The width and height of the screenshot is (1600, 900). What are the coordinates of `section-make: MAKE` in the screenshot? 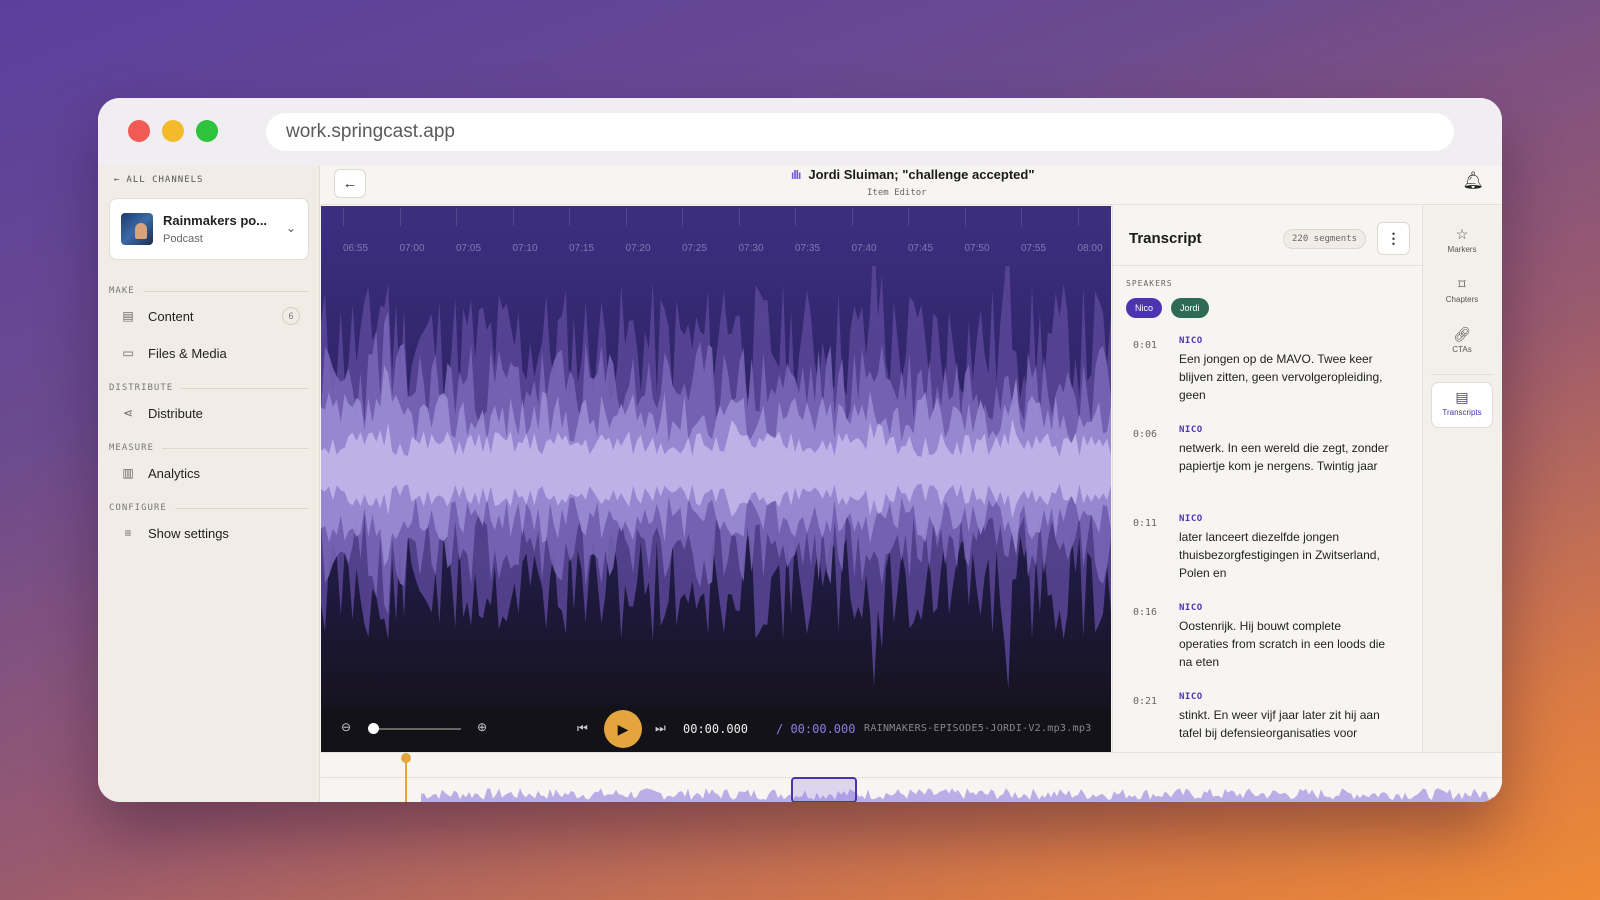 It's located at (209, 291).